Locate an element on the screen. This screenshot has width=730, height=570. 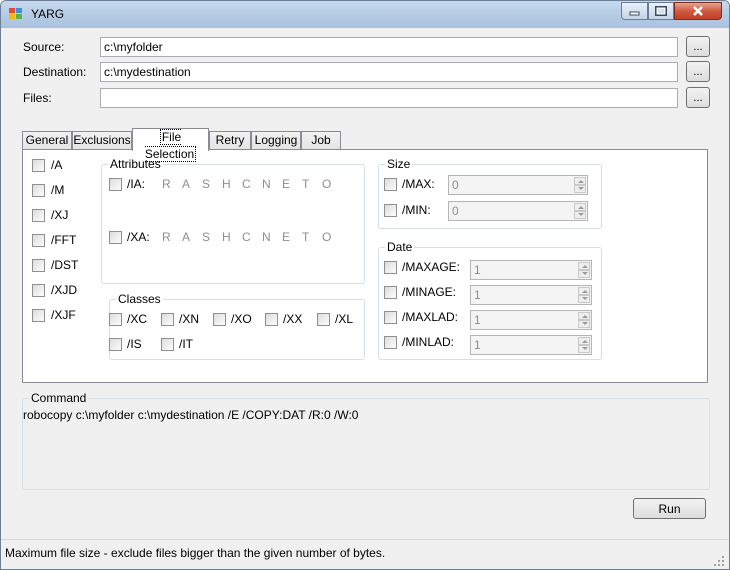
maxage-checkbox is located at coordinates (390, 267).